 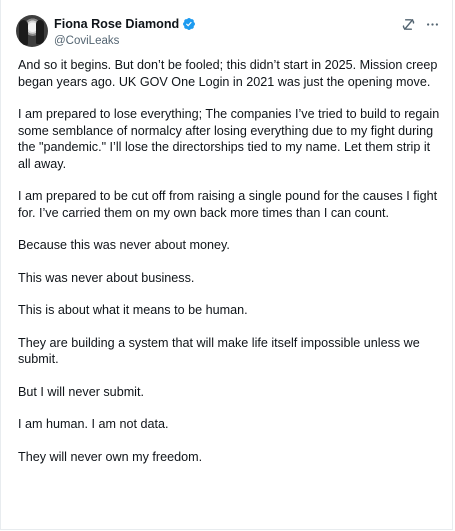 What do you see at coordinates (224, 24) in the screenshot?
I see `author-name-row: Fiona Rose Diamond` at bounding box center [224, 24].